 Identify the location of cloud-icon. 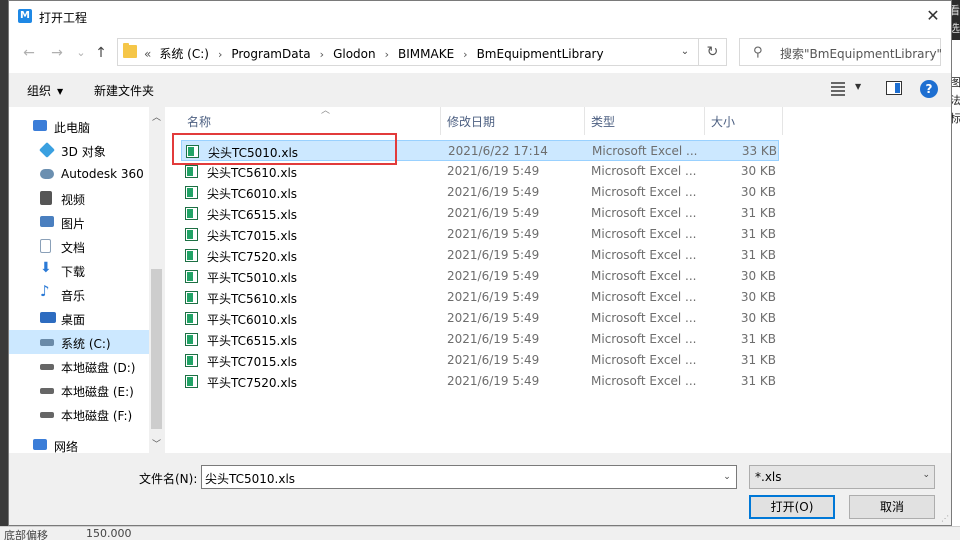
(47, 174).